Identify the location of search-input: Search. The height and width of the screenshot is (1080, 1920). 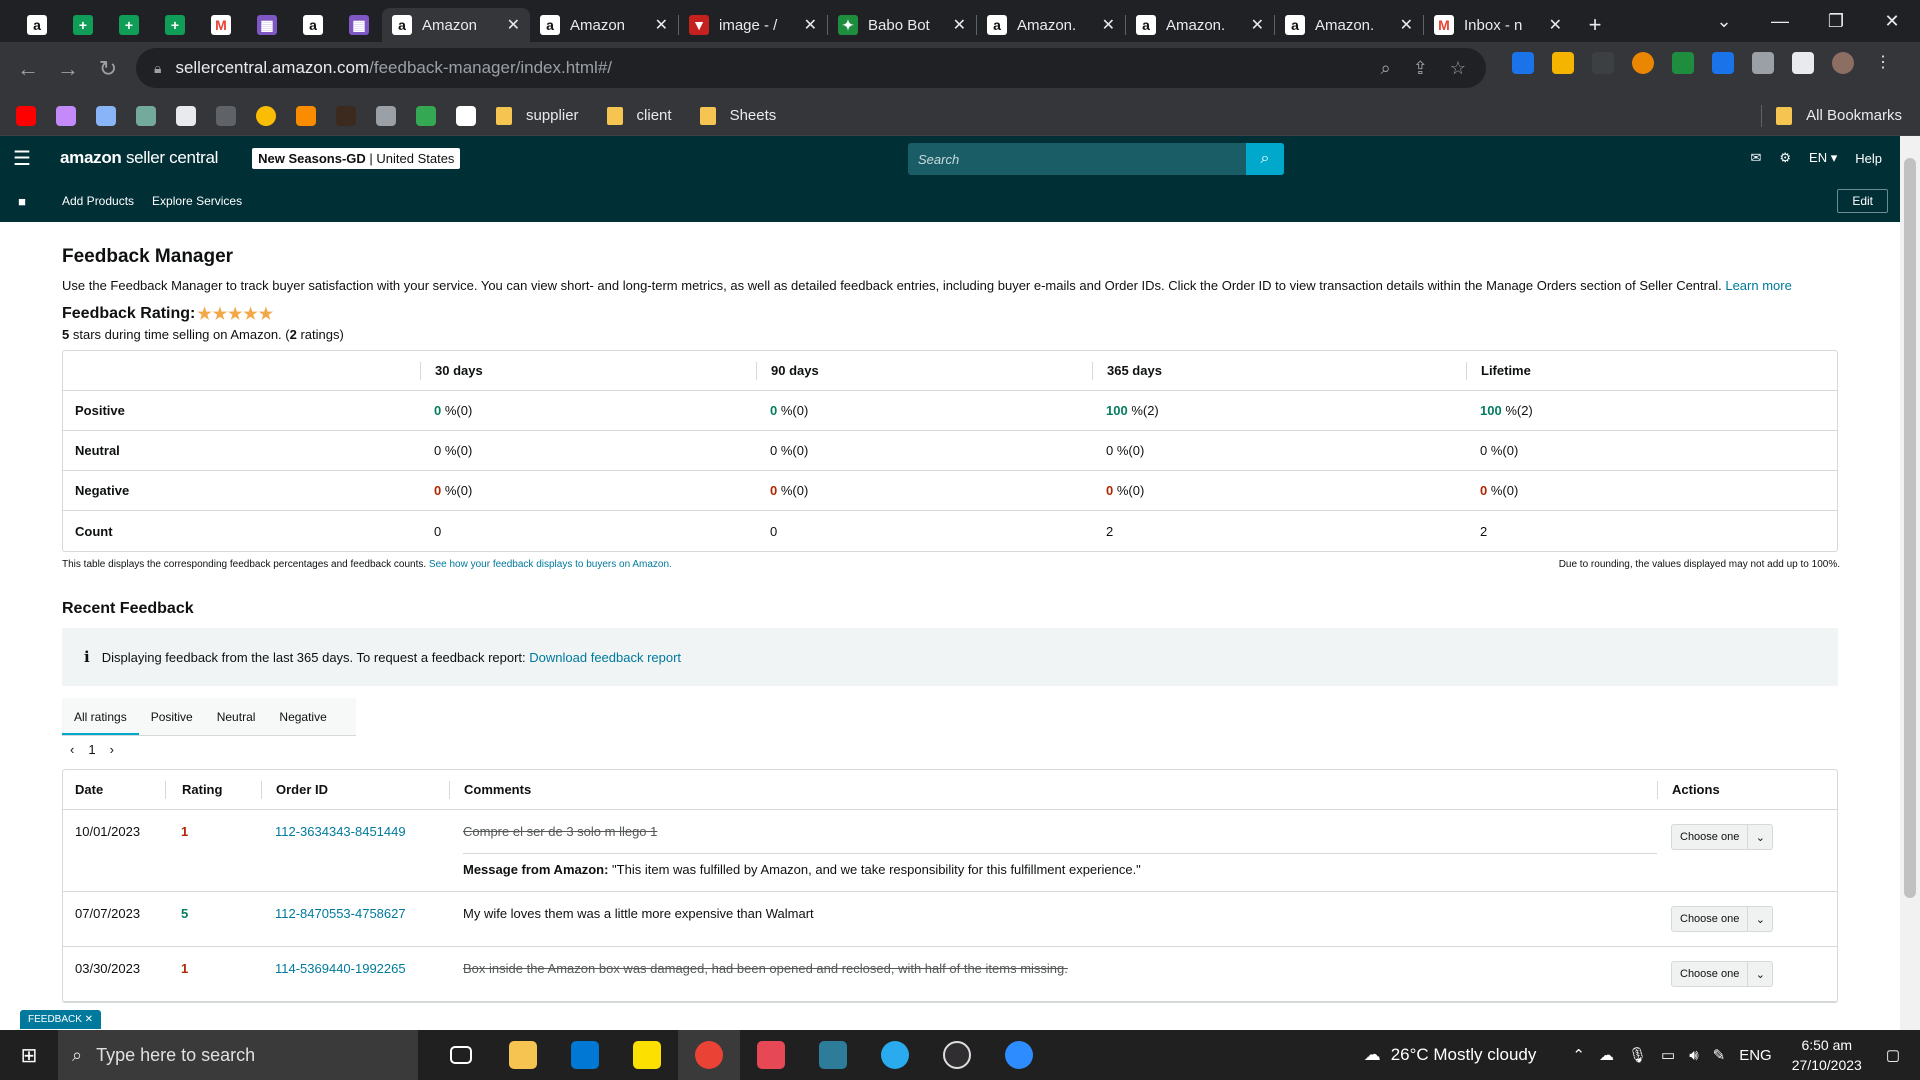
(1077, 159).